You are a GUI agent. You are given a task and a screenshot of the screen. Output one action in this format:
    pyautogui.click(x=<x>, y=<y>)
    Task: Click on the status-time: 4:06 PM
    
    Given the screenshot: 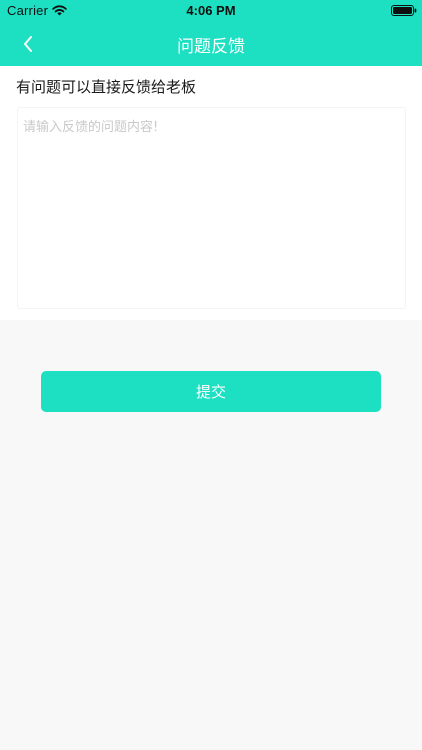 What is the action you would take?
    pyautogui.click(x=211, y=10)
    